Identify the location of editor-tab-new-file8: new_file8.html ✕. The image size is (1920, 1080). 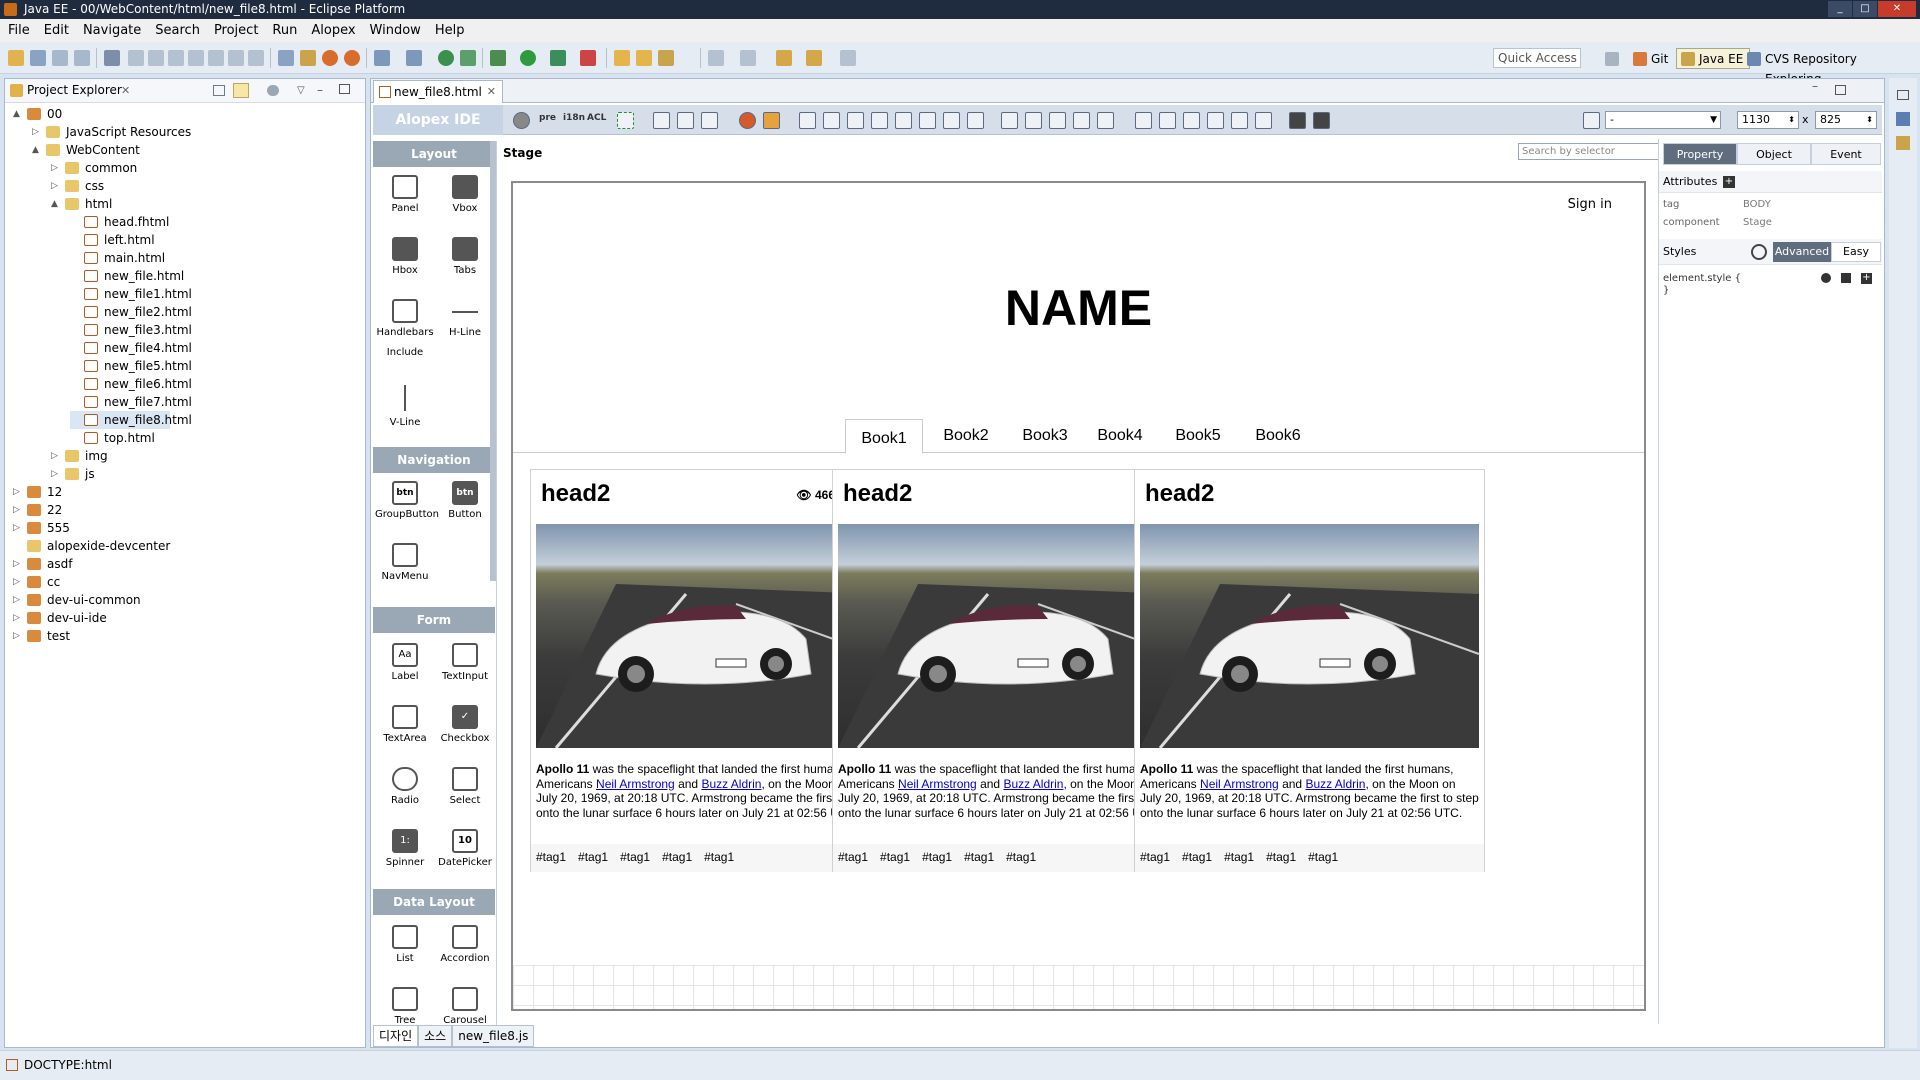
(438, 91).